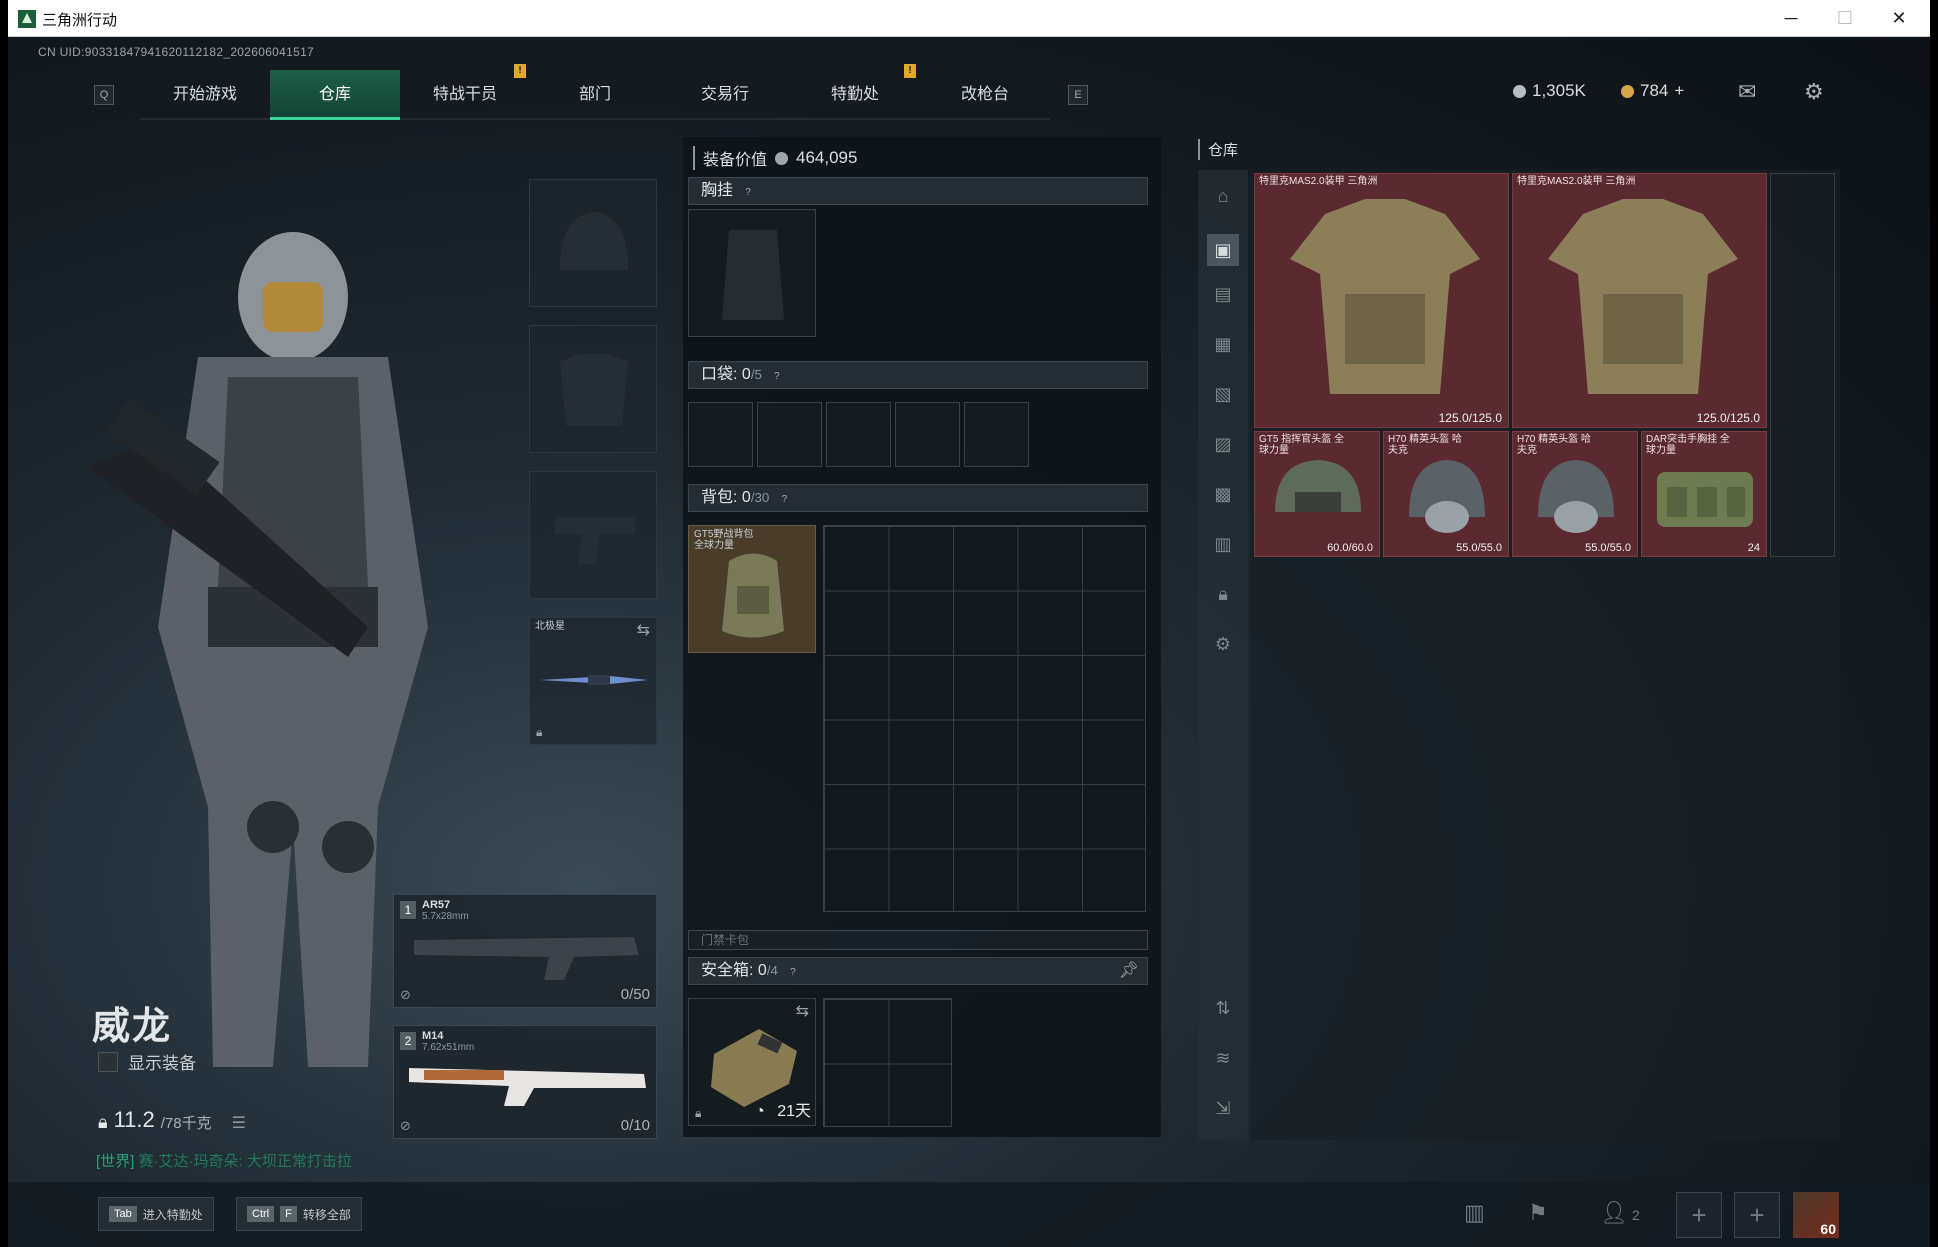 The height and width of the screenshot is (1247, 1938). I want to click on weapon-caliber: 5.7x28mm, so click(445, 916).